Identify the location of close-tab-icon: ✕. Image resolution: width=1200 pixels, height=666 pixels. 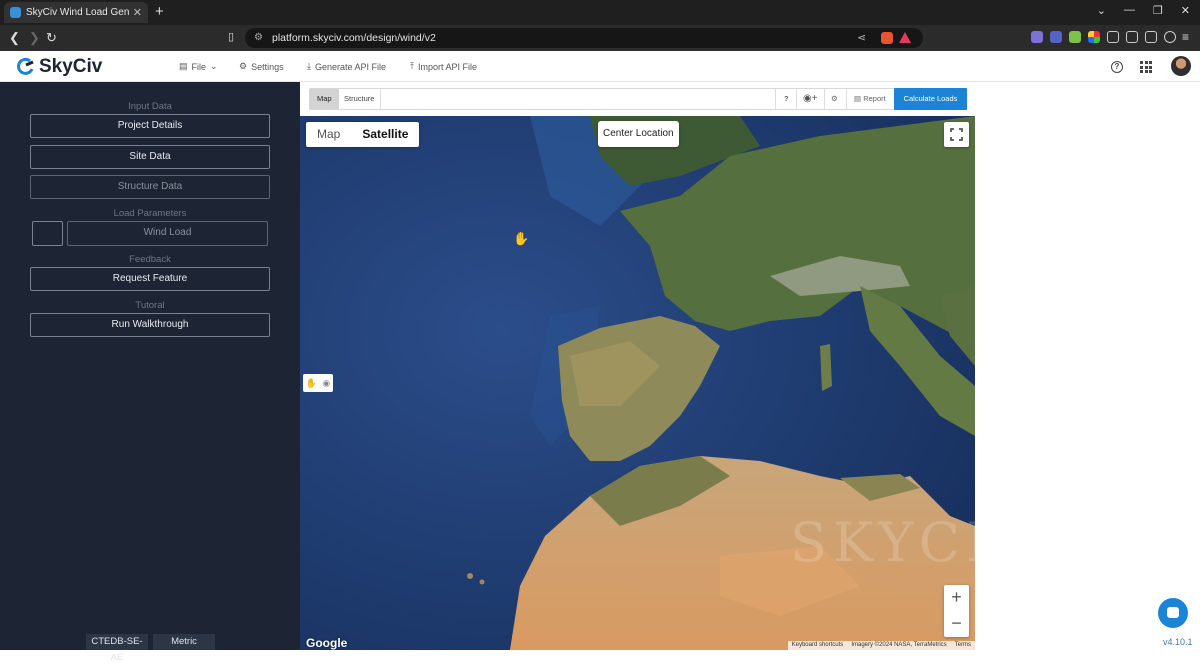
(137, 12).